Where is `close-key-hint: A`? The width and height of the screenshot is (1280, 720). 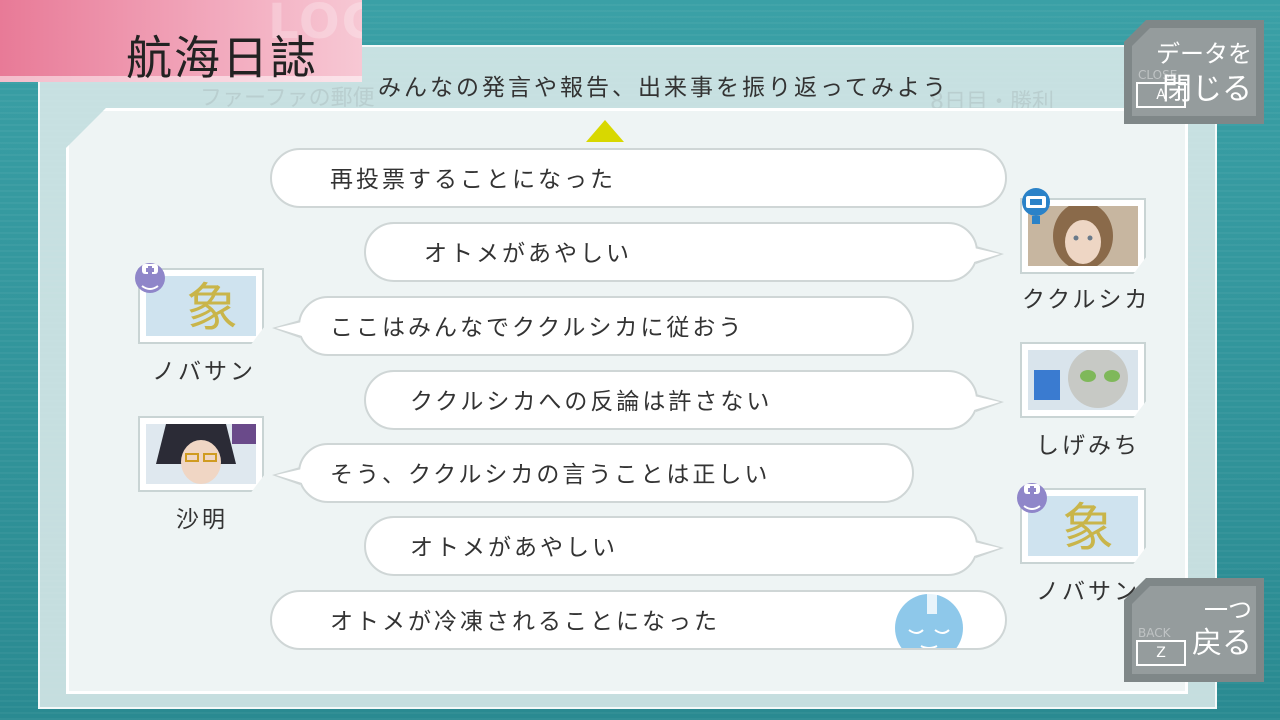
close-key-hint: A is located at coordinates (1161, 95).